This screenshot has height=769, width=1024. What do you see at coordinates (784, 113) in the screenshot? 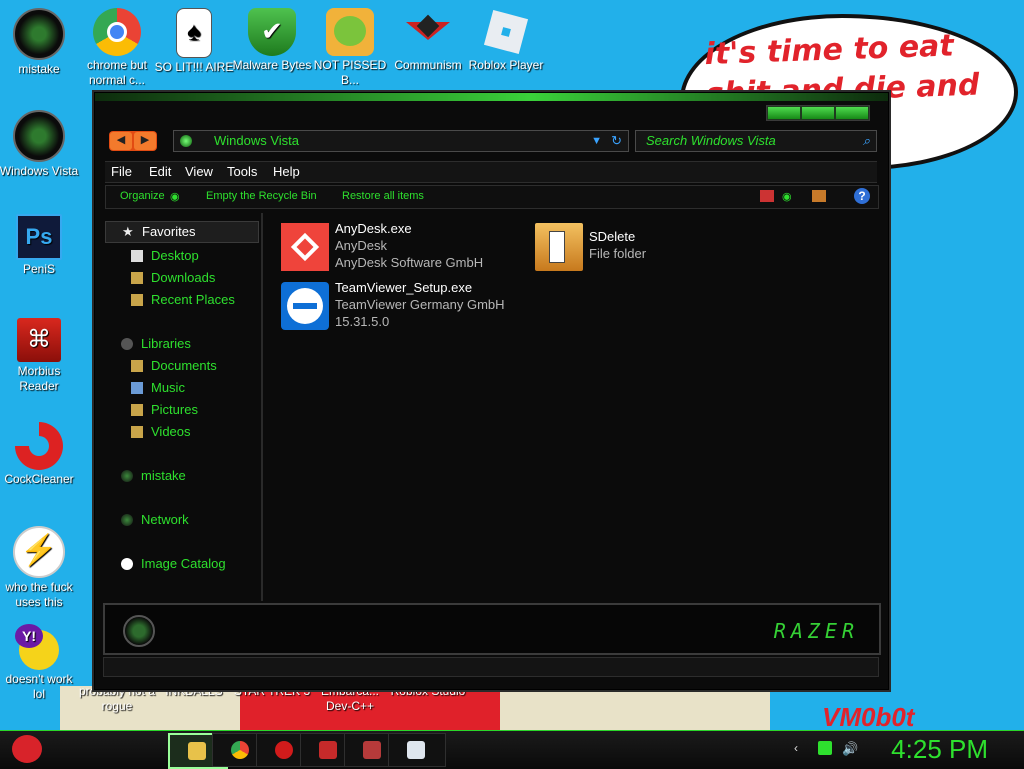
I see `minimize-button` at bounding box center [784, 113].